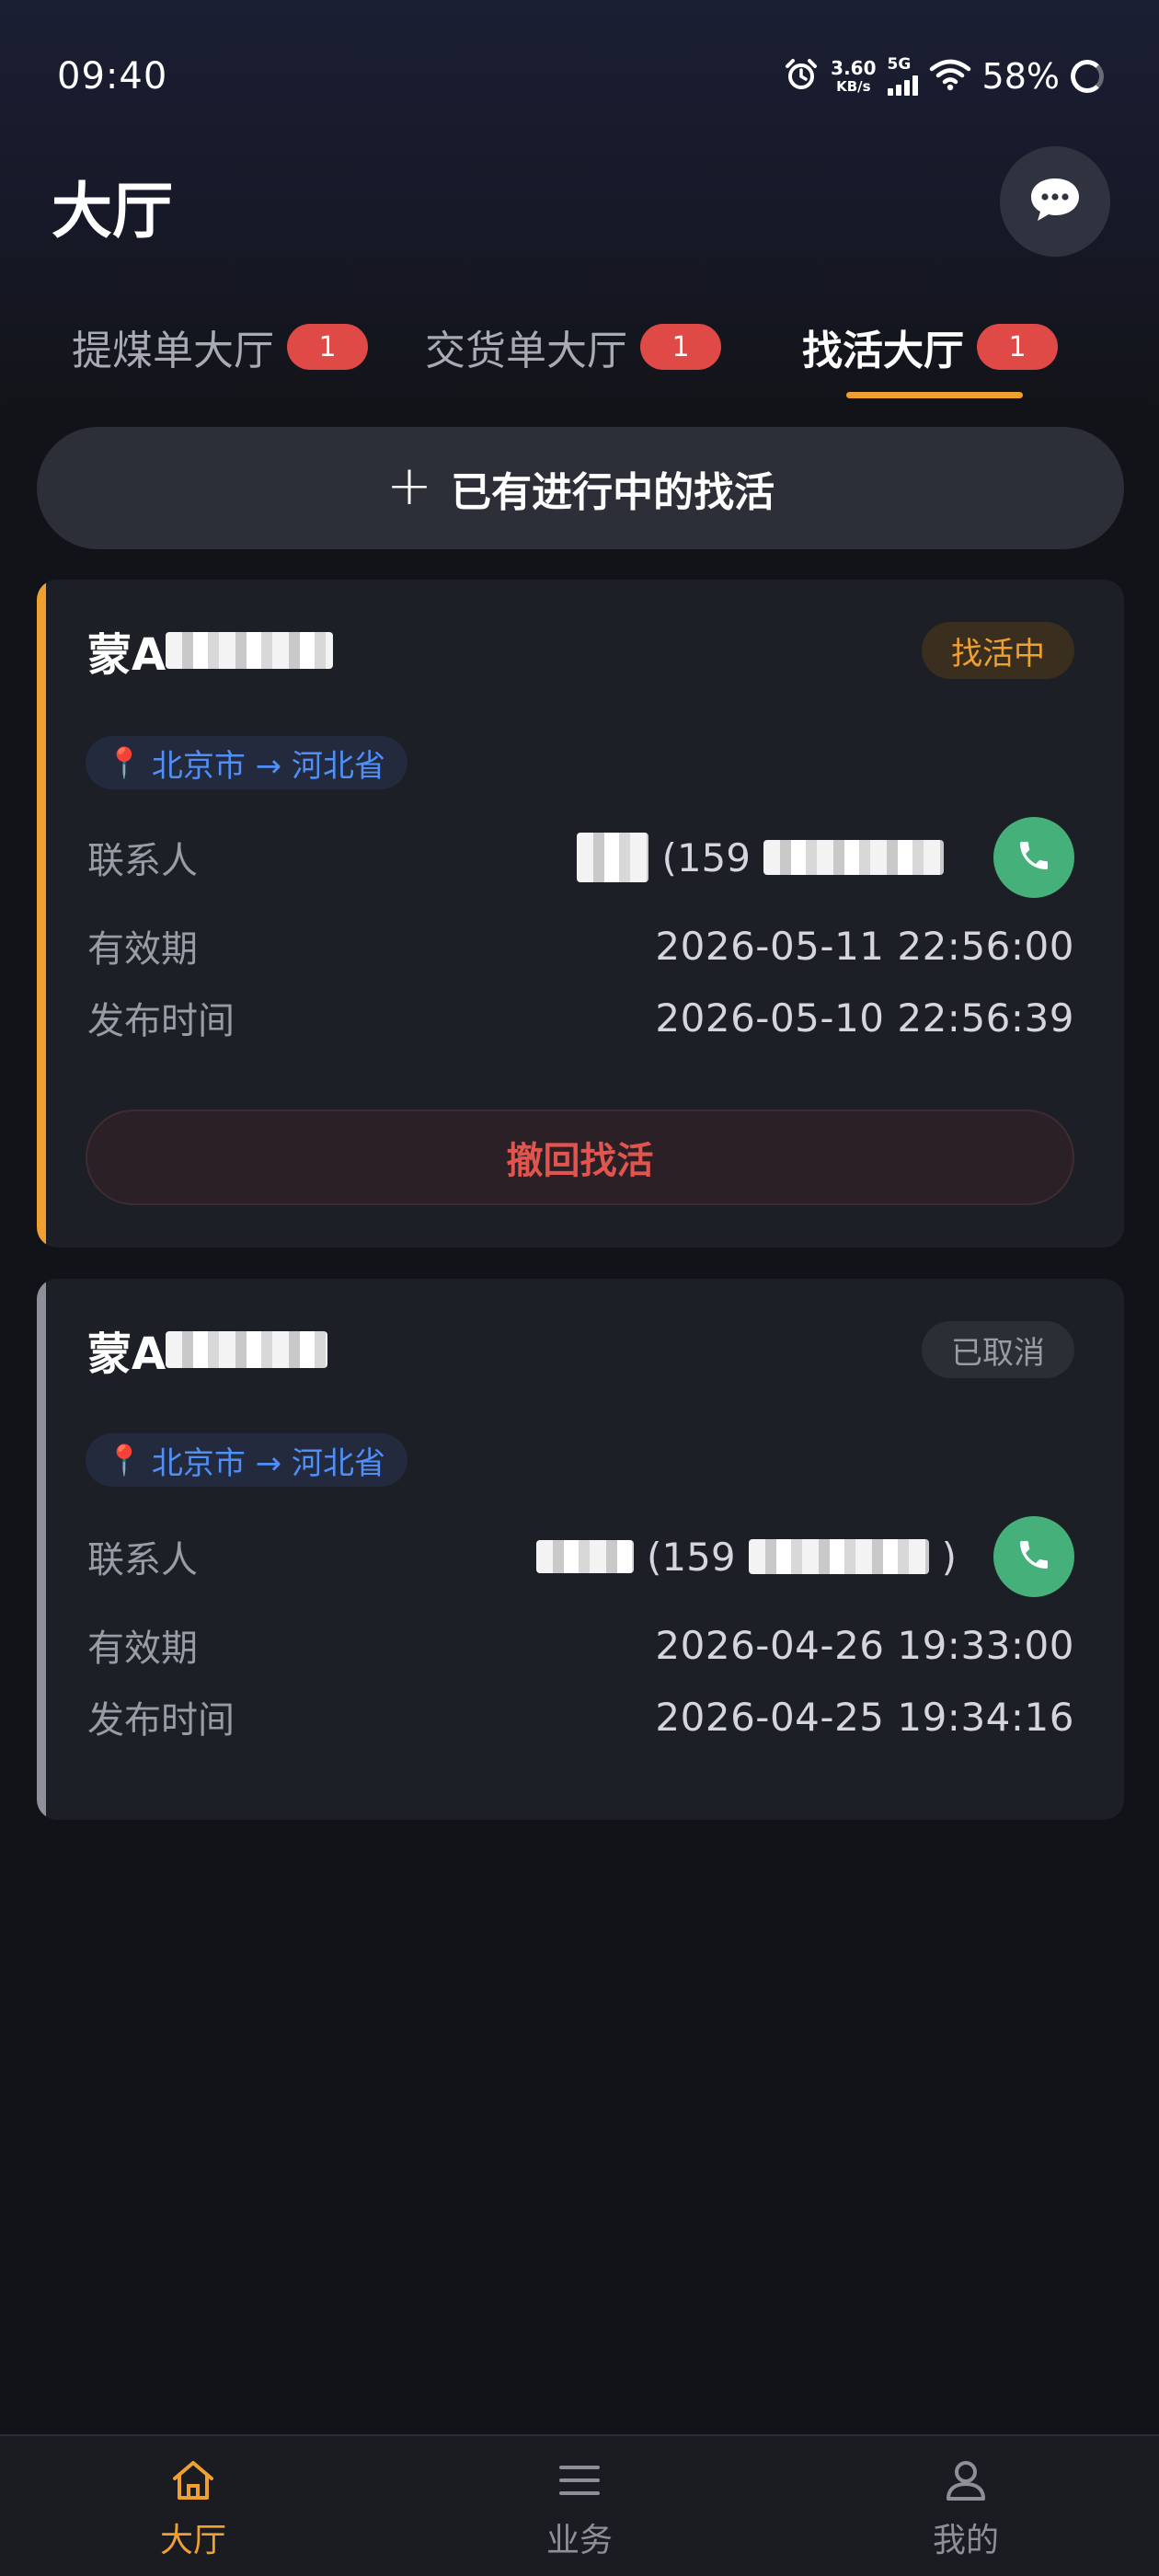  What do you see at coordinates (613, 492) in the screenshot?
I see `ongoing-work-label: 已有进行中的找活` at bounding box center [613, 492].